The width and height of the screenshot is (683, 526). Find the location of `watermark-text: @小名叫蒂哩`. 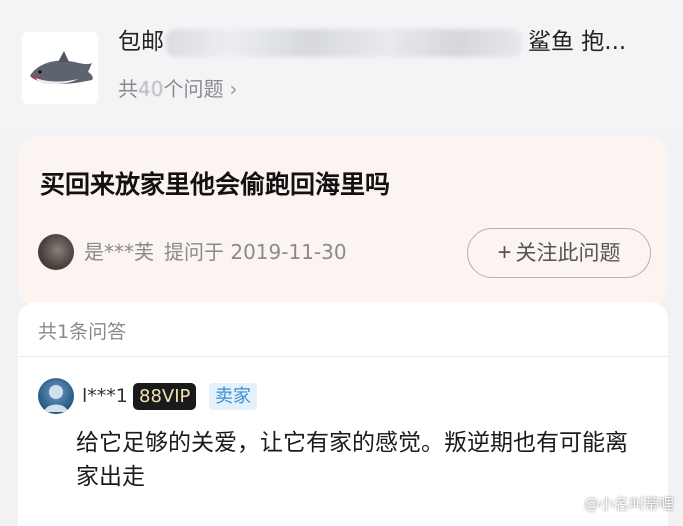

watermark-text: @小名叫蒂哩 is located at coordinates (629, 504).